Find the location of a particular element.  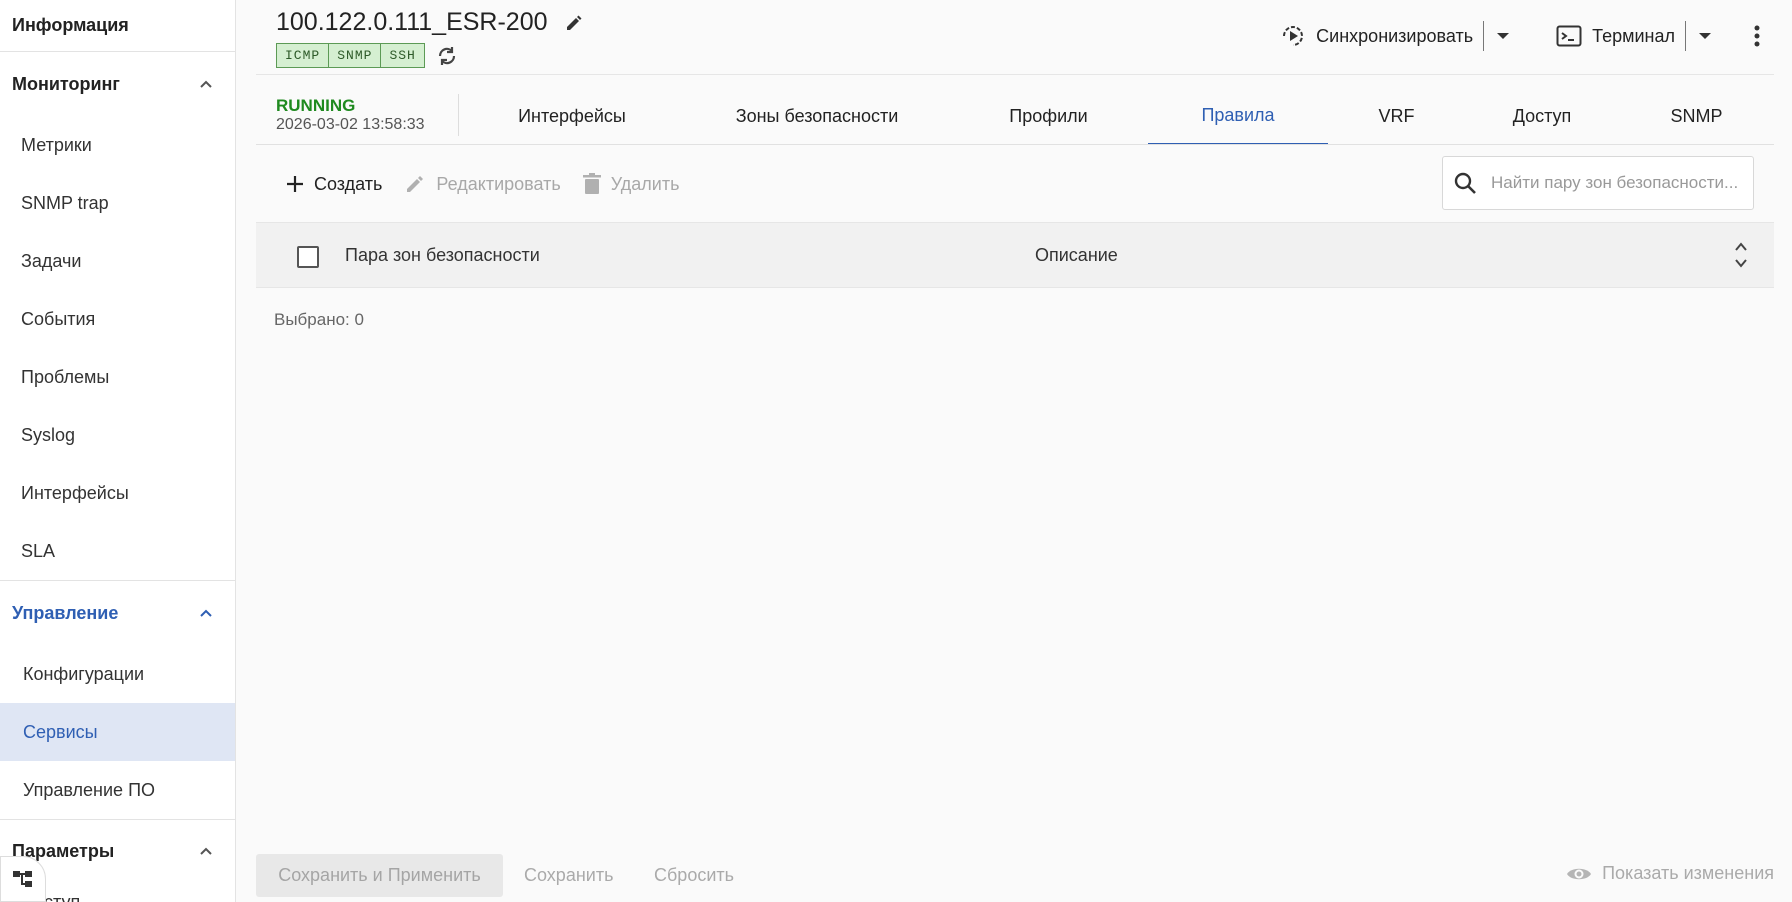

sidebar-item-events: События is located at coordinates (117, 319).